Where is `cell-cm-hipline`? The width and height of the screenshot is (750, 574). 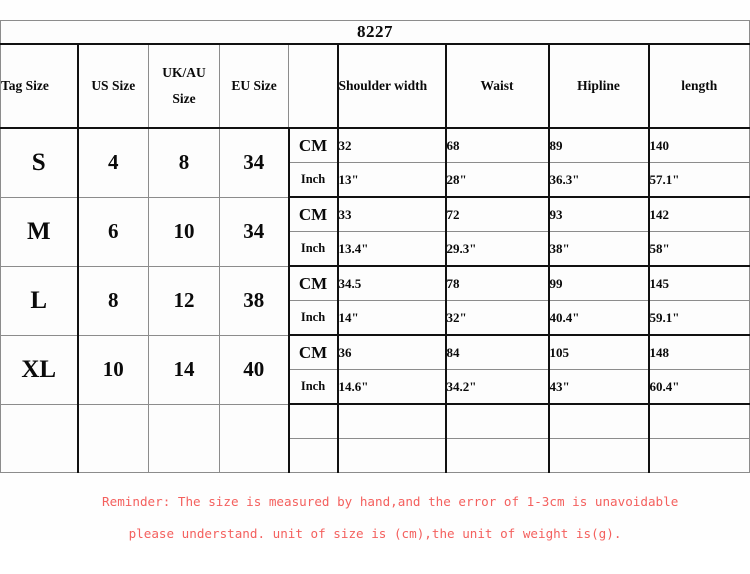 cell-cm-hipline is located at coordinates (598, 421).